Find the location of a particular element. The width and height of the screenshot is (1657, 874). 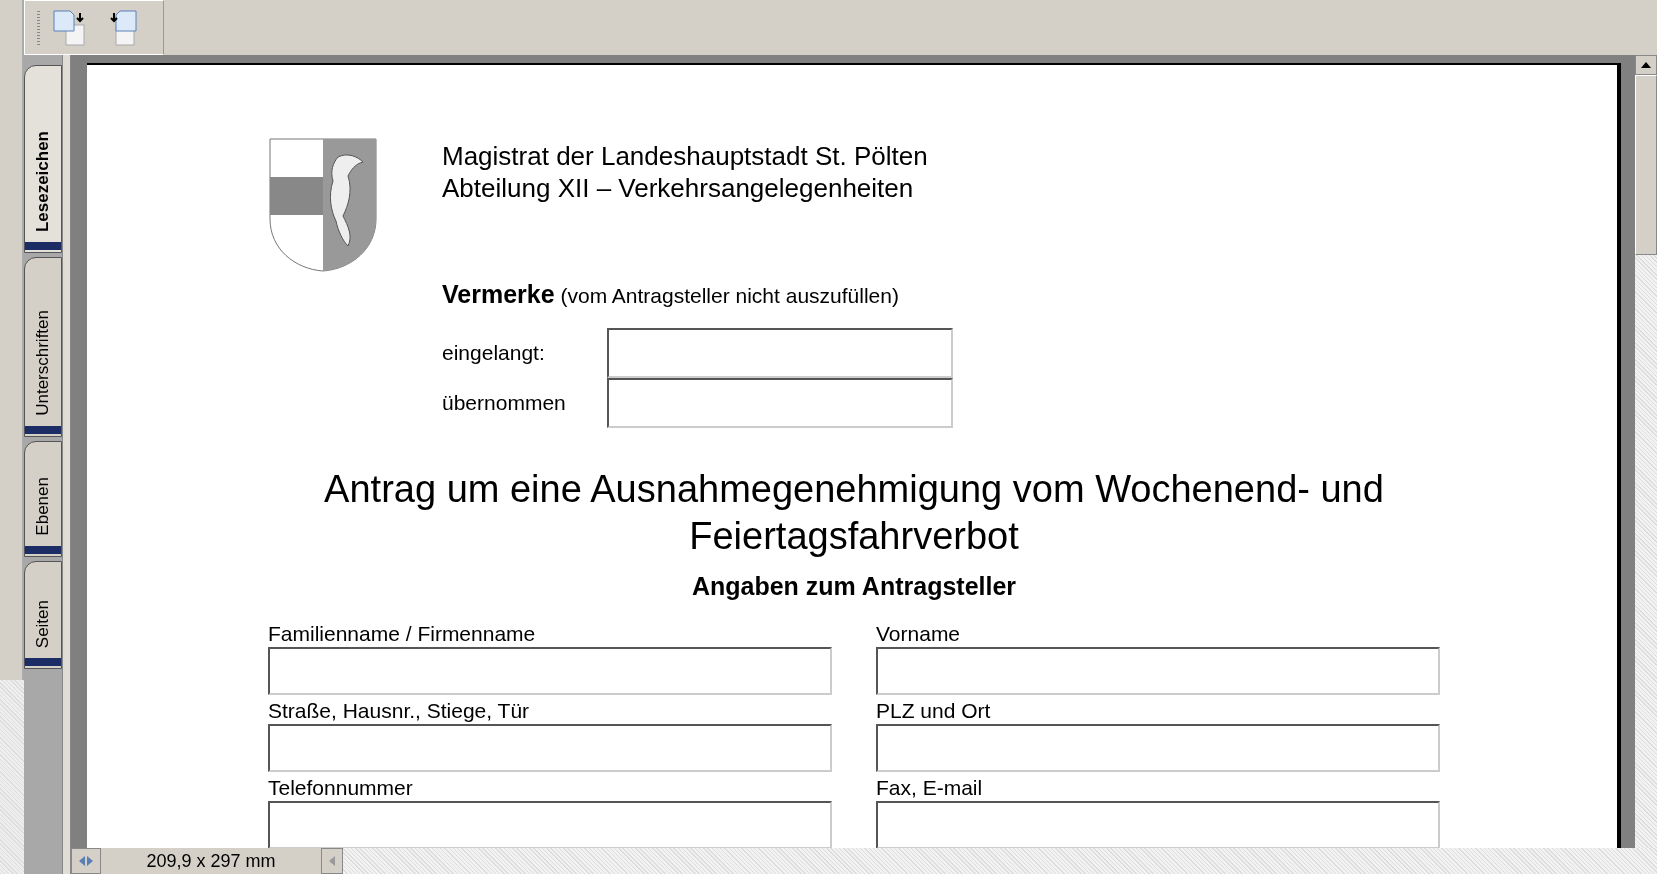

field-label: Telefonnummer is located at coordinates (341, 788).